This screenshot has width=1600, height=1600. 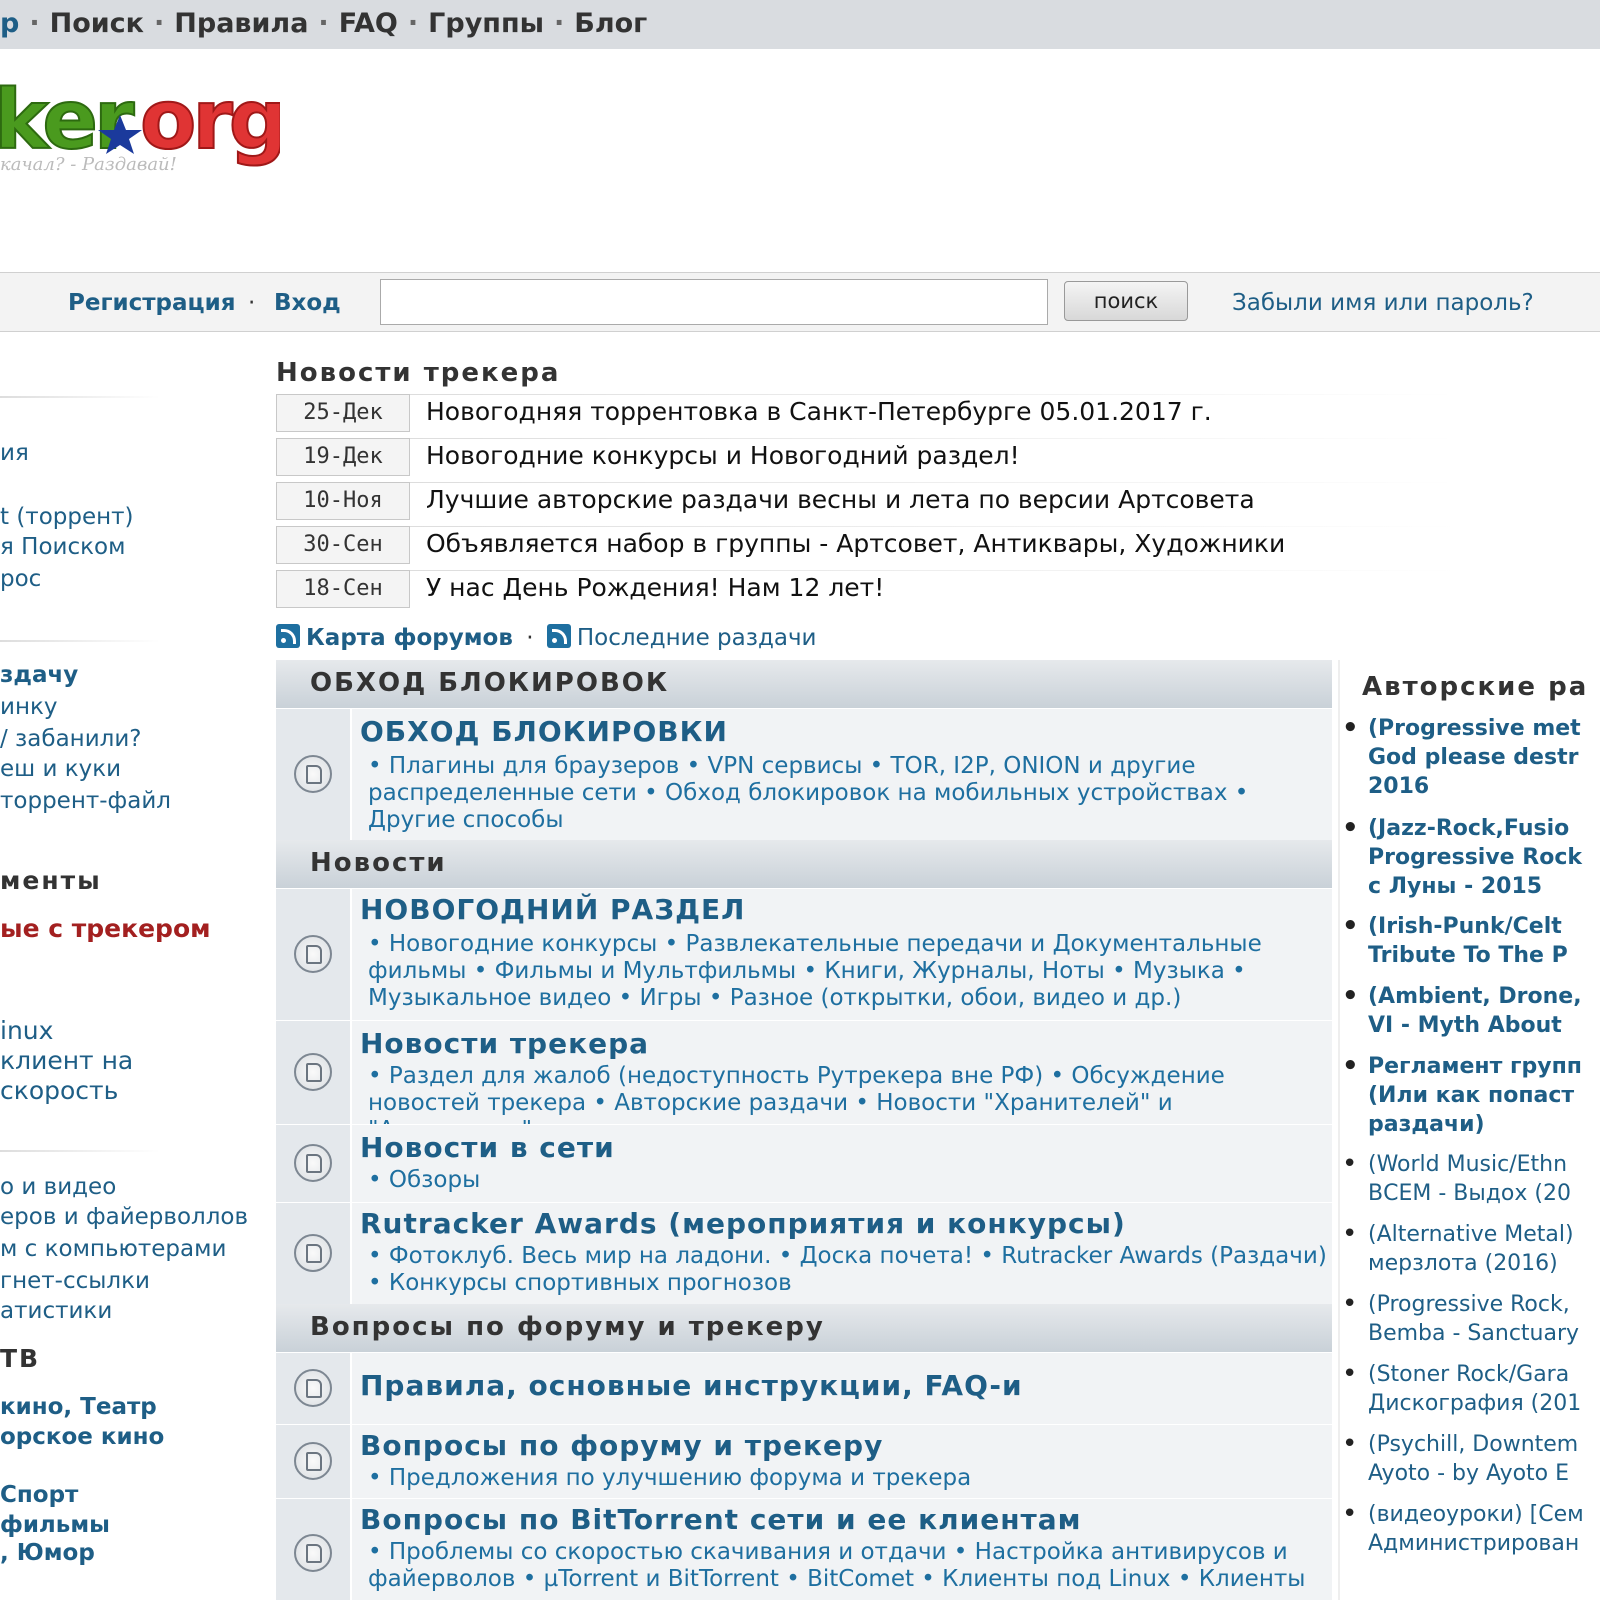 What do you see at coordinates (1469, 1473) in the screenshot?
I see `author-release-line: Ayoto - by Ayoto E` at bounding box center [1469, 1473].